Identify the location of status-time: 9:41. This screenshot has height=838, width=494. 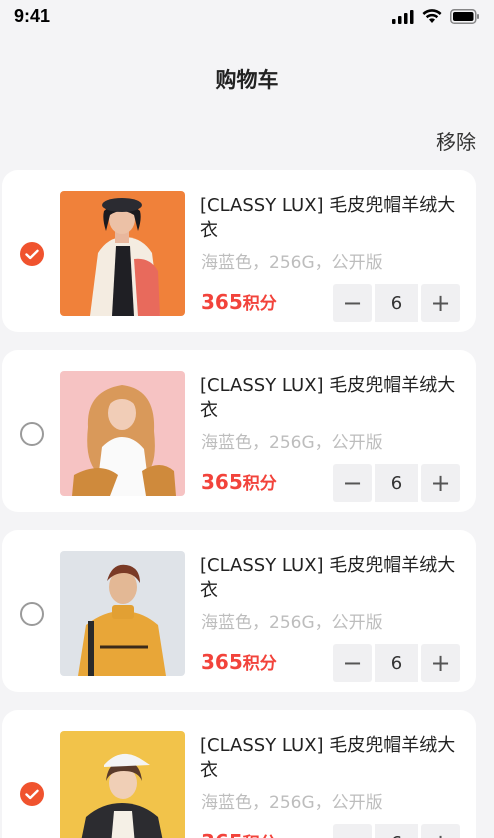
(32, 16).